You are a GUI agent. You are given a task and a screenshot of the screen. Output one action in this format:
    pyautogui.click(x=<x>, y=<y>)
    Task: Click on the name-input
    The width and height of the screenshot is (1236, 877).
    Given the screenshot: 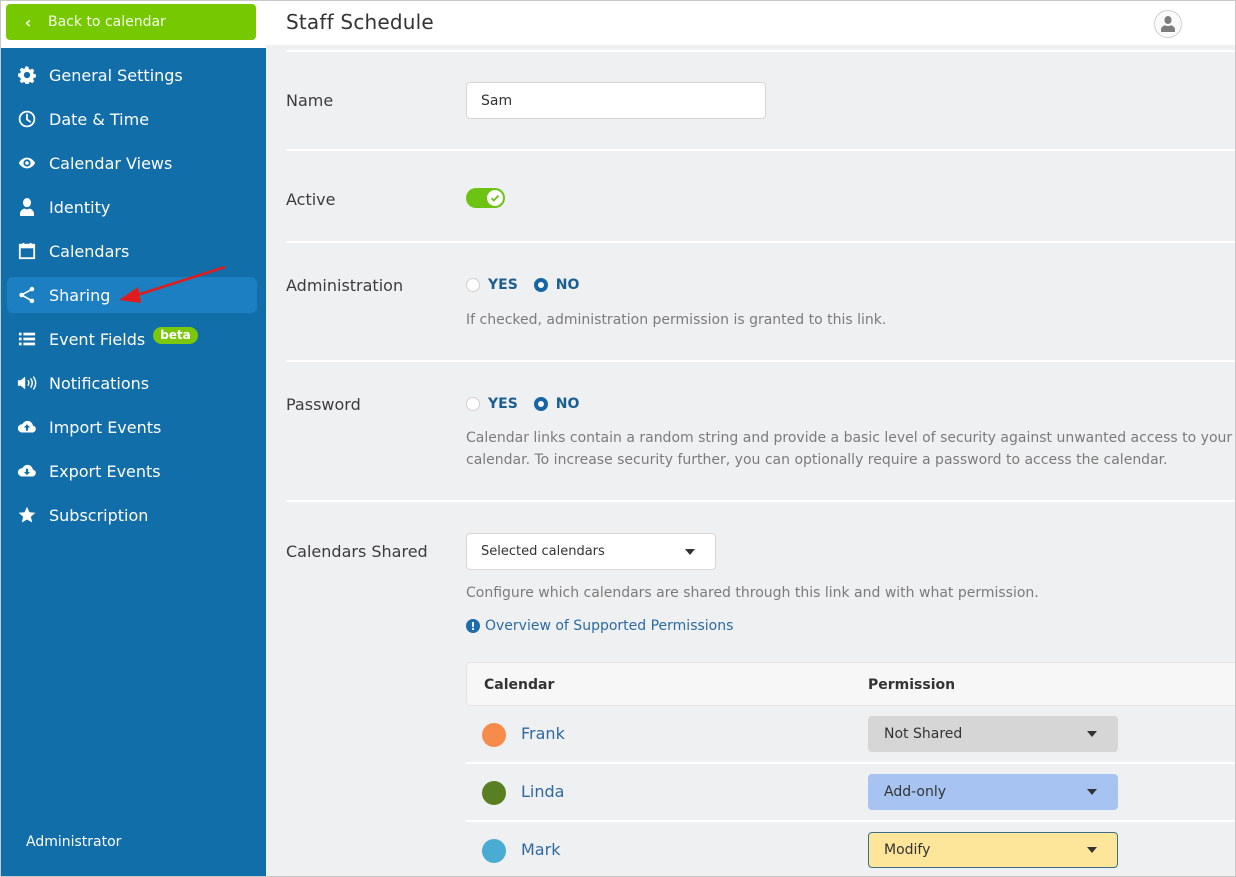 What is the action you would take?
    pyautogui.click(x=616, y=100)
    